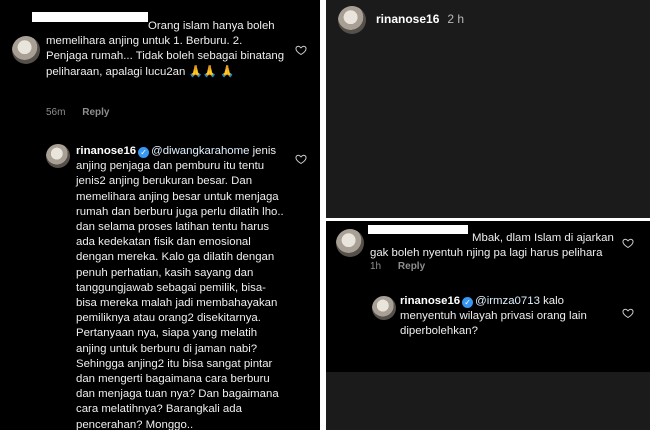  Describe the element at coordinates (456, 19) in the screenshot. I see `story-time: 2 h` at that location.